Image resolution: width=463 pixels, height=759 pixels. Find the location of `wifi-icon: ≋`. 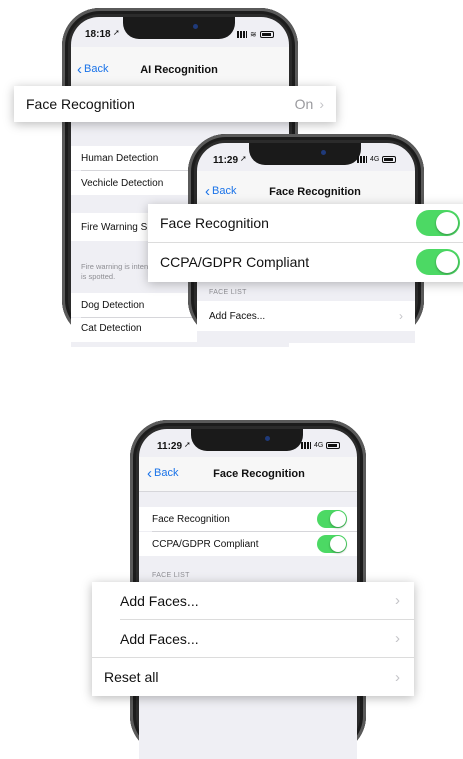

wifi-icon: ≋ is located at coordinates (253, 34).